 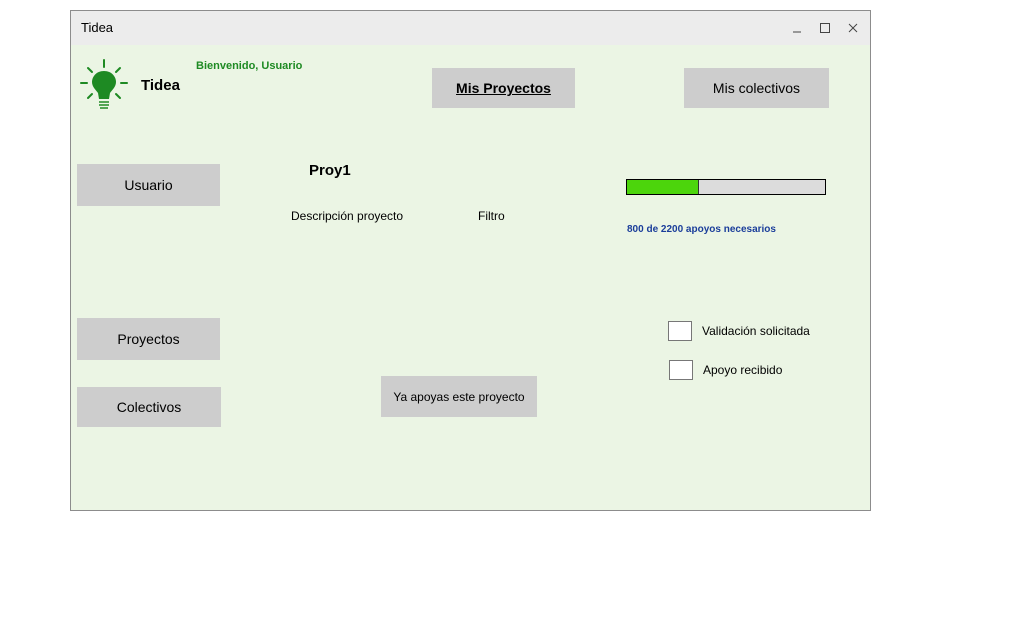 What do you see at coordinates (797, 28) in the screenshot?
I see `minimize-icon` at bounding box center [797, 28].